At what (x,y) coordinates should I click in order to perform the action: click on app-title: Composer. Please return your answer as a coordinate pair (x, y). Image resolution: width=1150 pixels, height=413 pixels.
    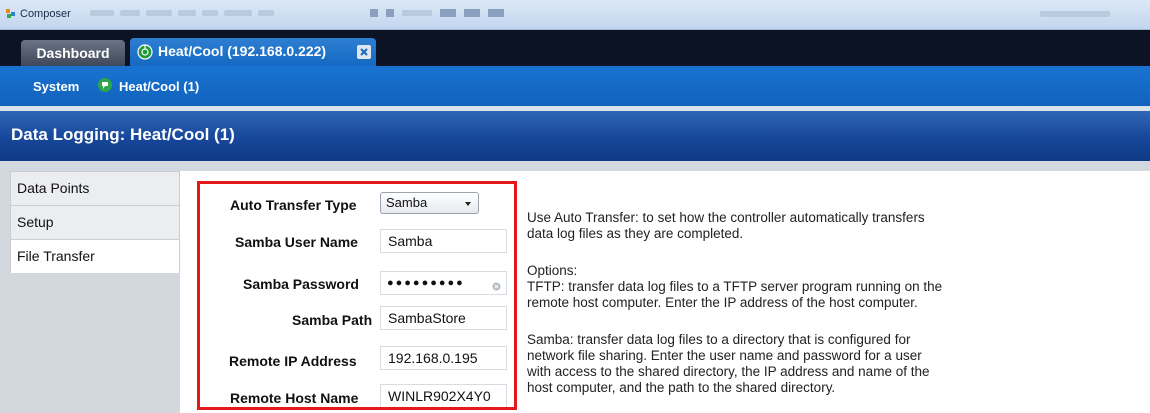
    Looking at the image, I should click on (45, 14).